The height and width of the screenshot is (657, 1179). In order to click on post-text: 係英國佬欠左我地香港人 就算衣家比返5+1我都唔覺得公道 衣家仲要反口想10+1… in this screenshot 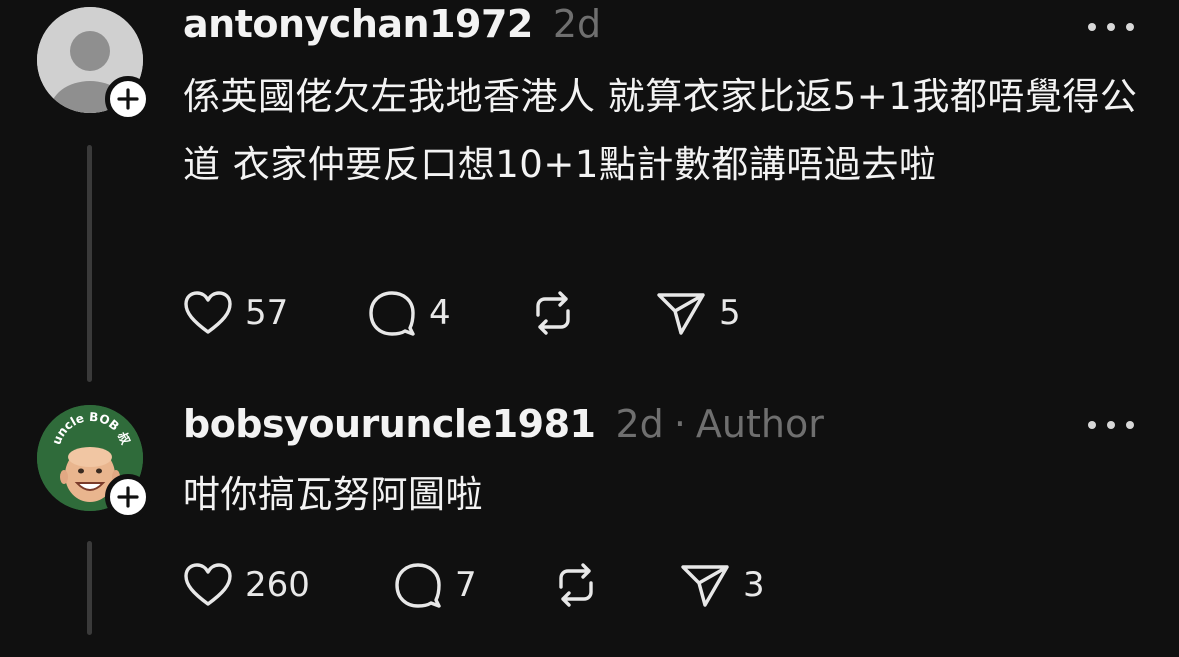, I will do `click(660, 130)`.